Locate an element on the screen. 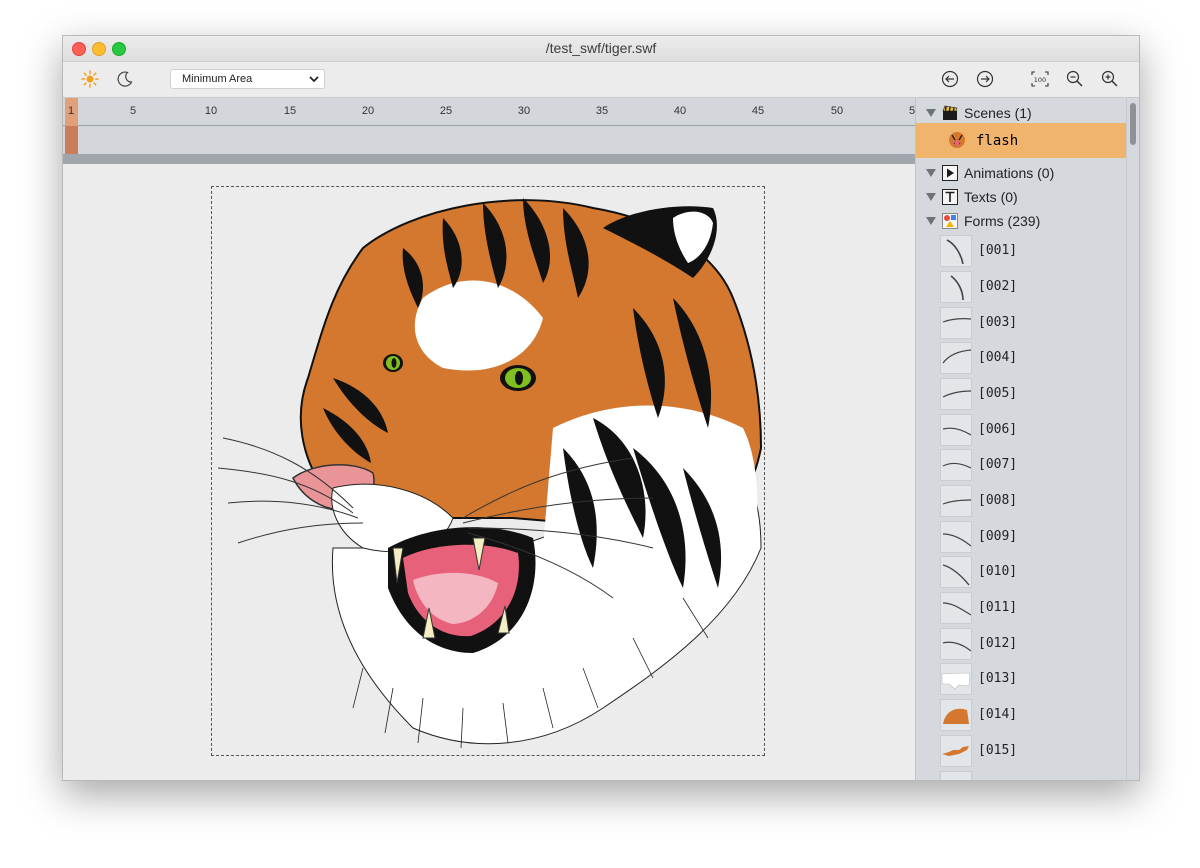 The height and width of the screenshot is (868, 1200). shape-item: [001] is located at coordinates (1021, 251).